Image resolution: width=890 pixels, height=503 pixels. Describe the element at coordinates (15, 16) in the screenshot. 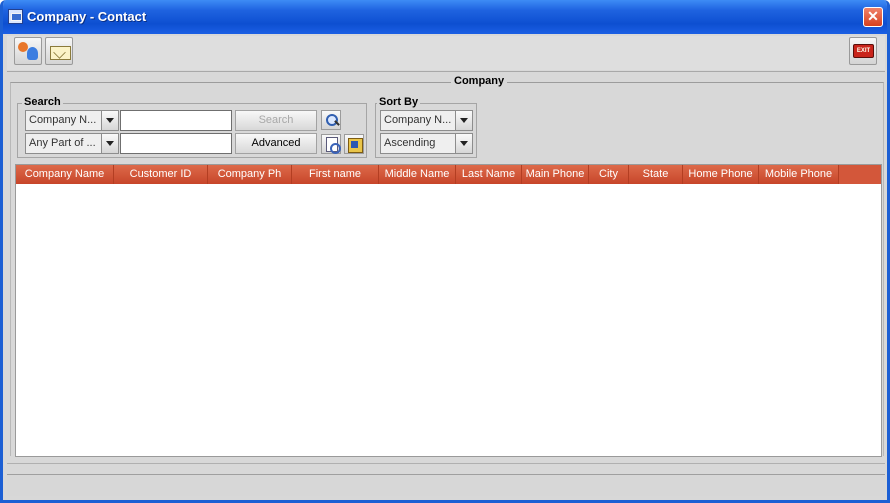

I see `app-window-icon` at that location.